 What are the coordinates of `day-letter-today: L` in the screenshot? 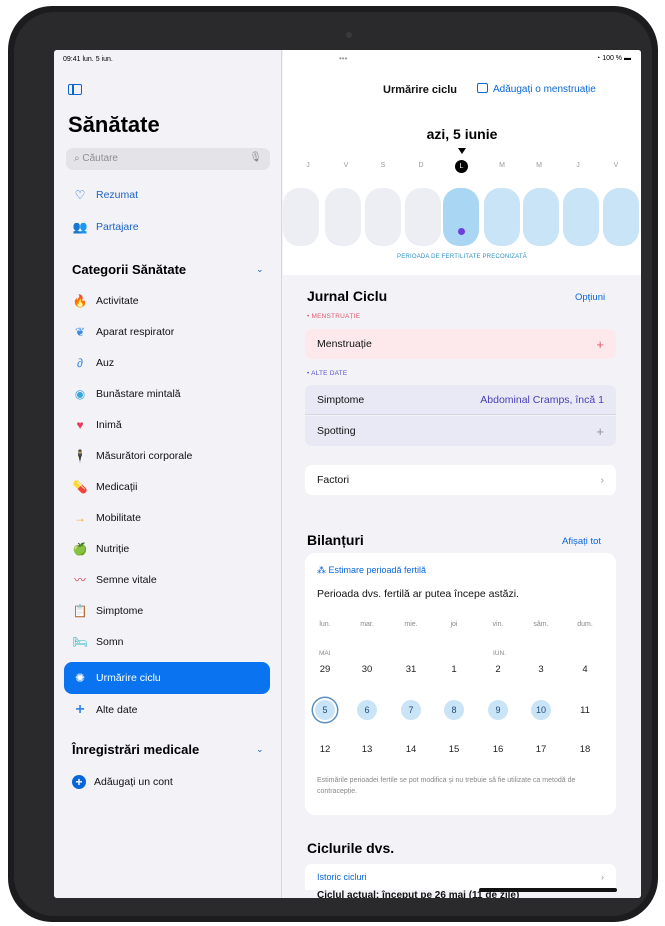 It's located at (461, 166).